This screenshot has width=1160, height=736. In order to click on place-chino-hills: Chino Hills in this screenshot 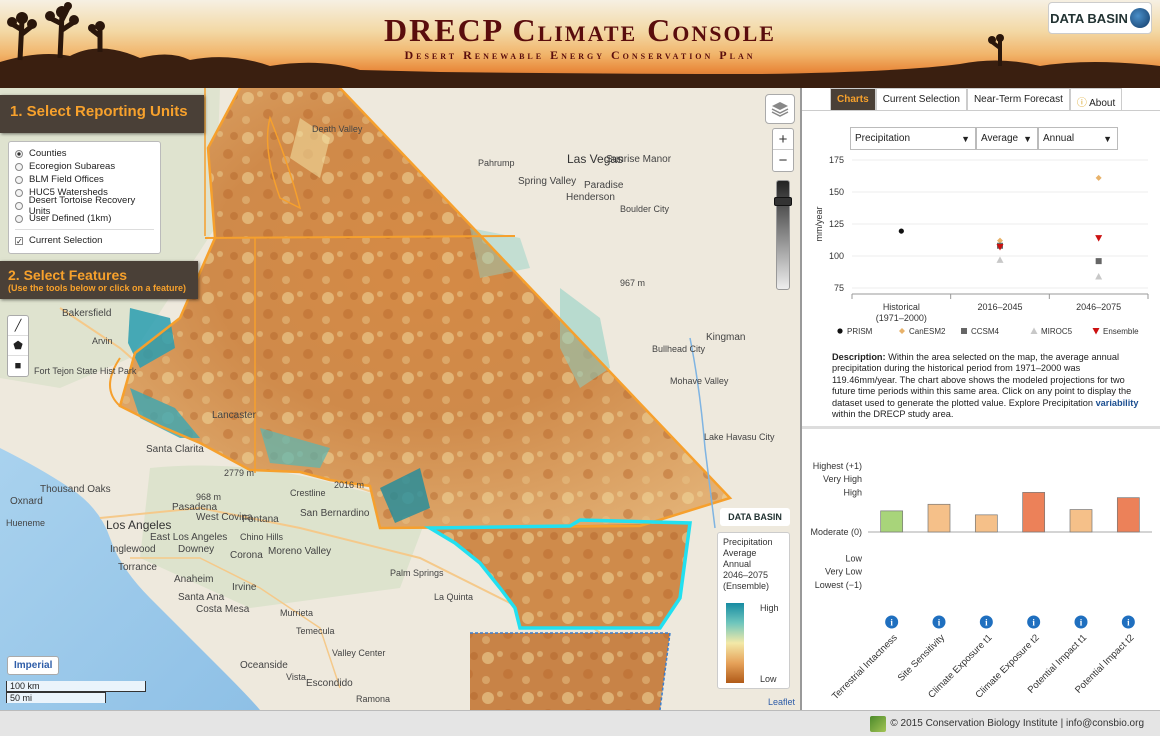, I will do `click(262, 537)`.